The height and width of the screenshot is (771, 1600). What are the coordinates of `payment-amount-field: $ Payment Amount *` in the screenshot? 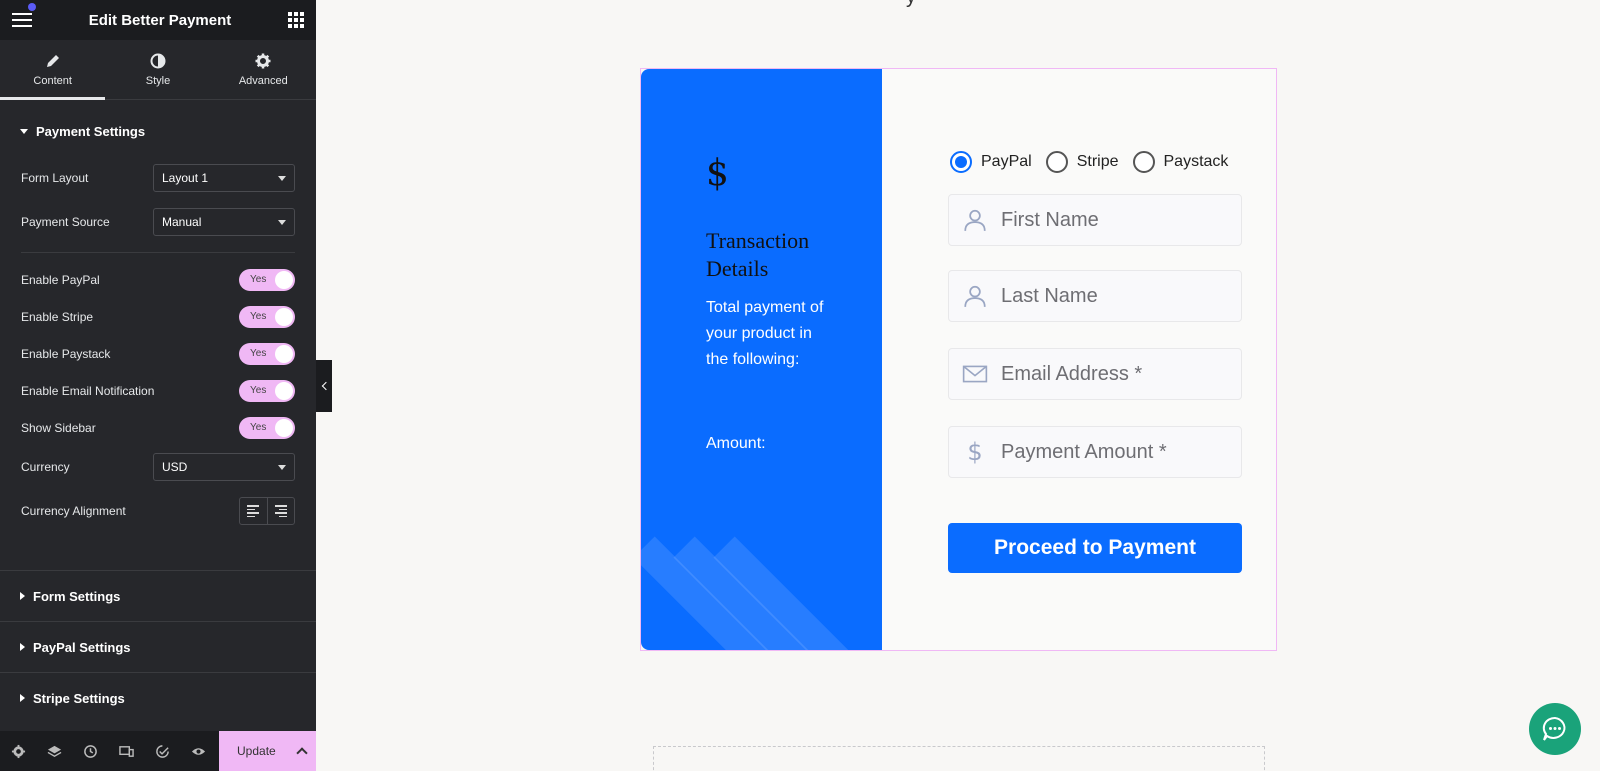 It's located at (1095, 452).